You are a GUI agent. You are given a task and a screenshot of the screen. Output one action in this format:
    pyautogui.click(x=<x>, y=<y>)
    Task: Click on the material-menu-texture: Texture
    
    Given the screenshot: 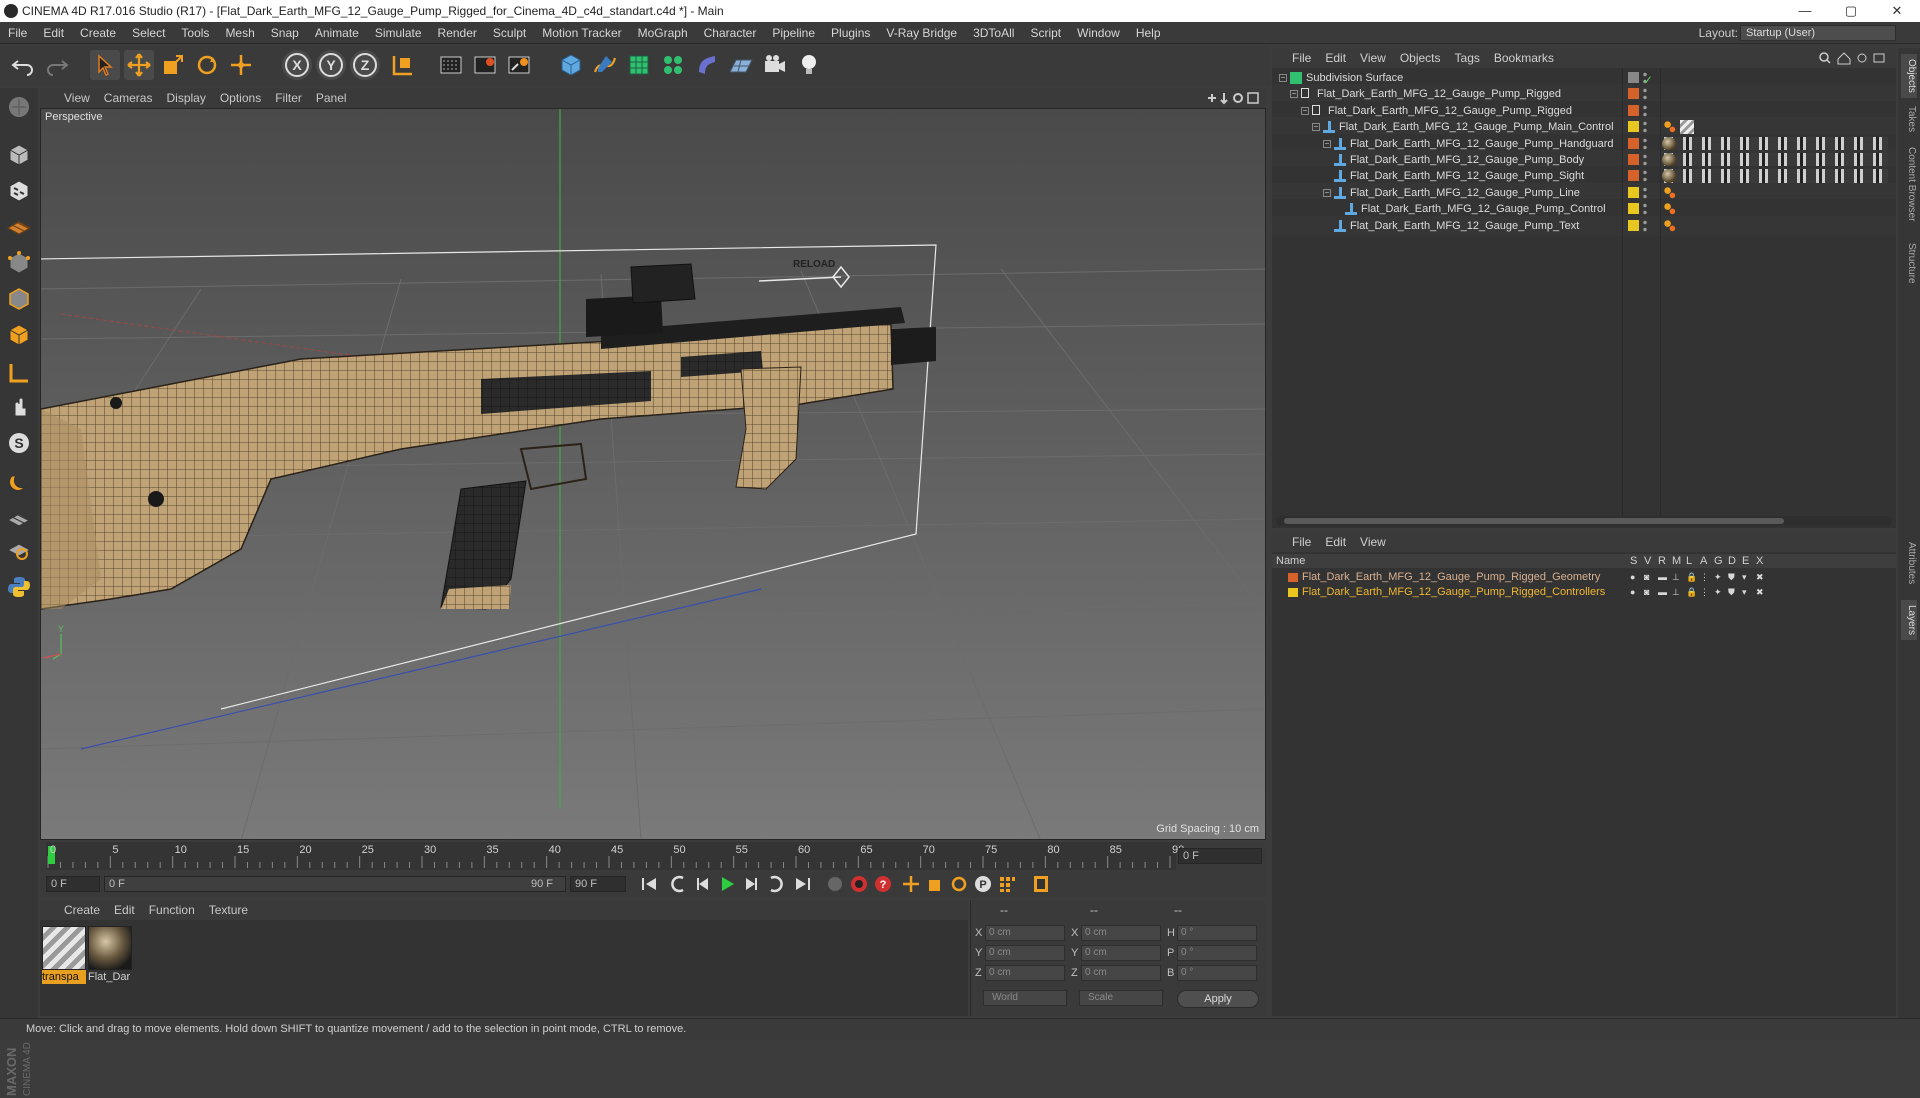 What is the action you would take?
    pyautogui.click(x=228, y=910)
    